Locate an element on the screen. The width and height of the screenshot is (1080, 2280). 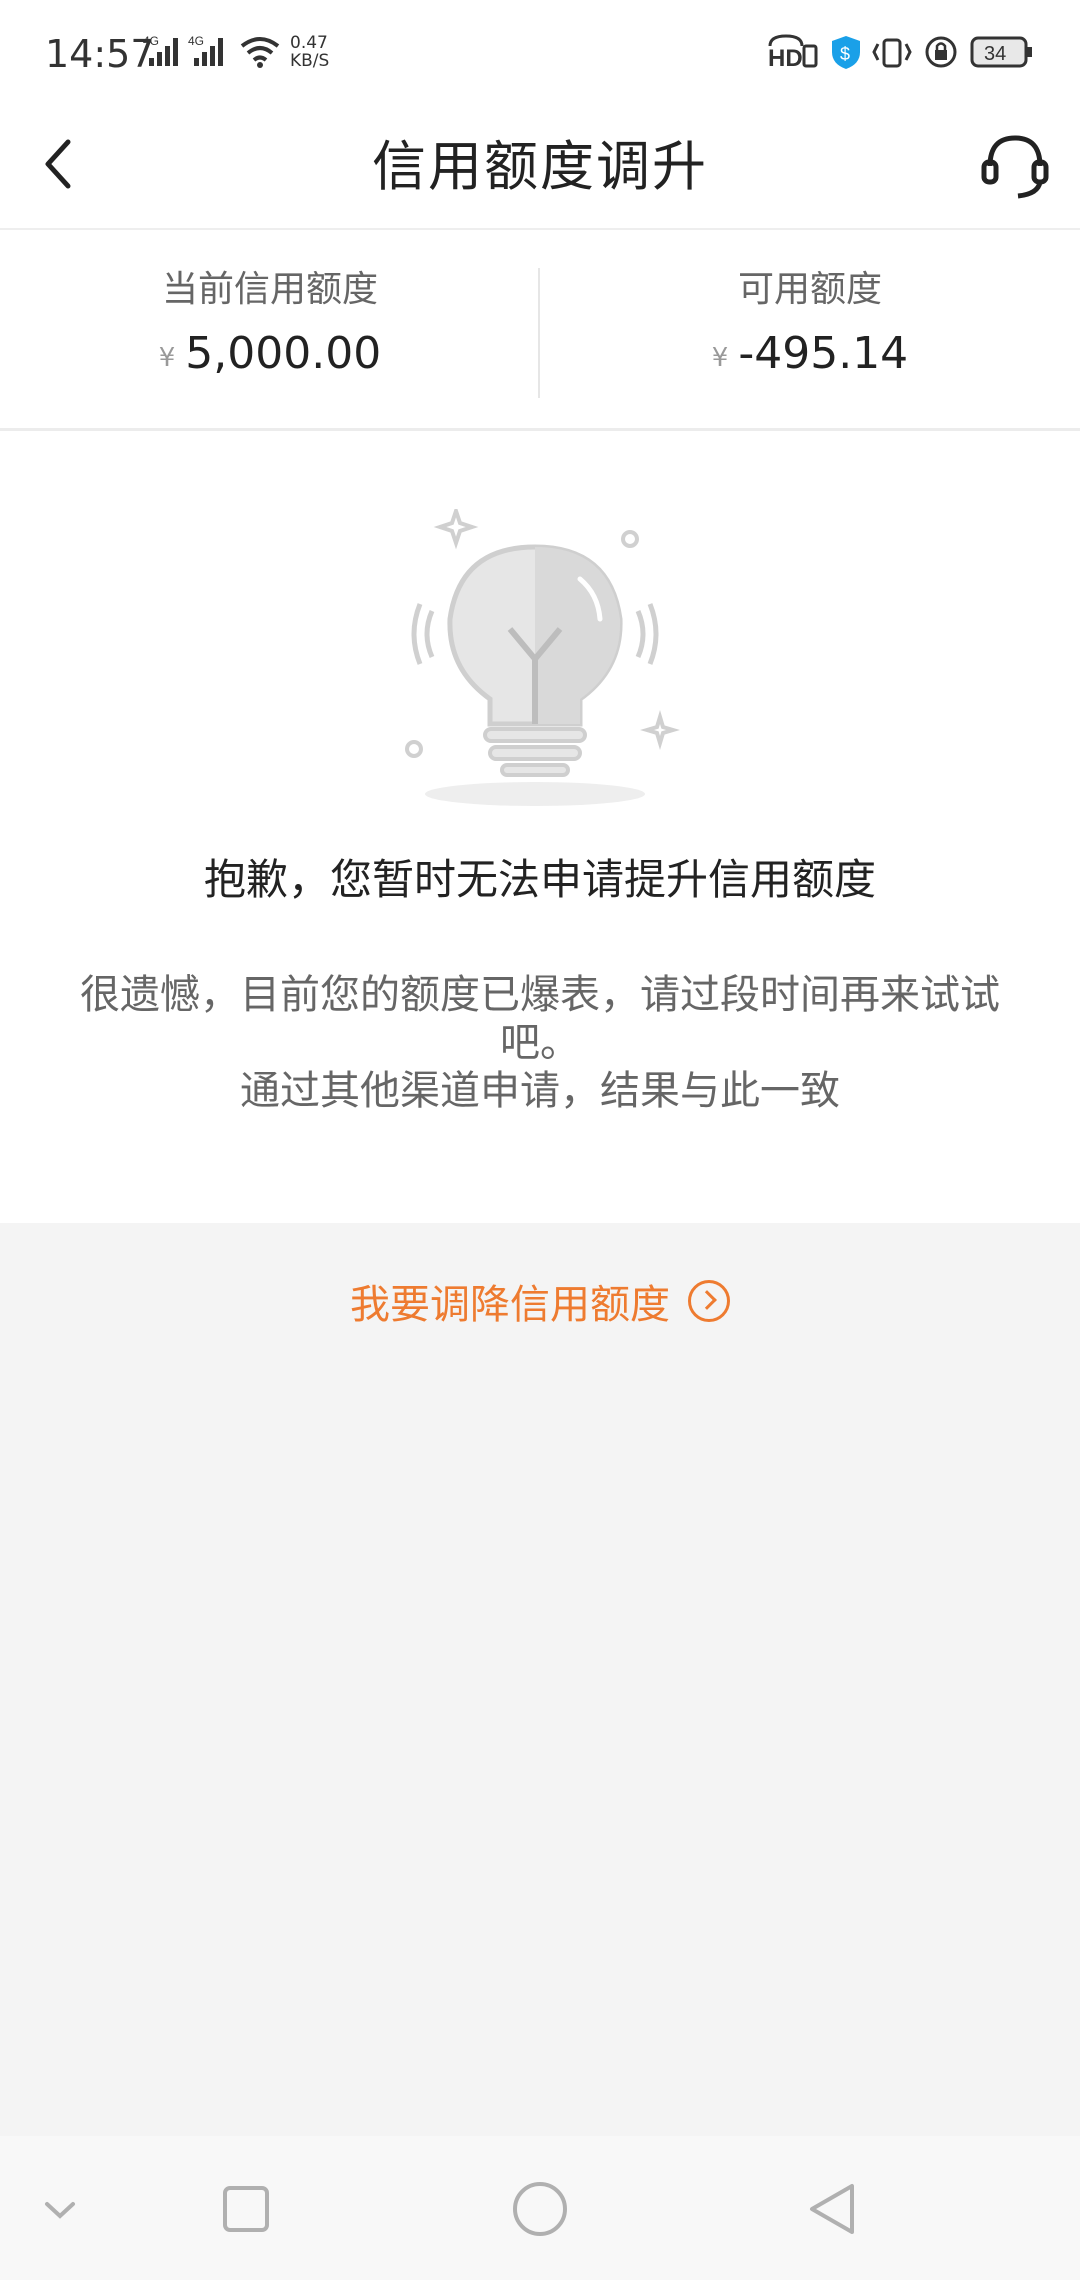
circle-icon is located at coordinates (540, 2209).